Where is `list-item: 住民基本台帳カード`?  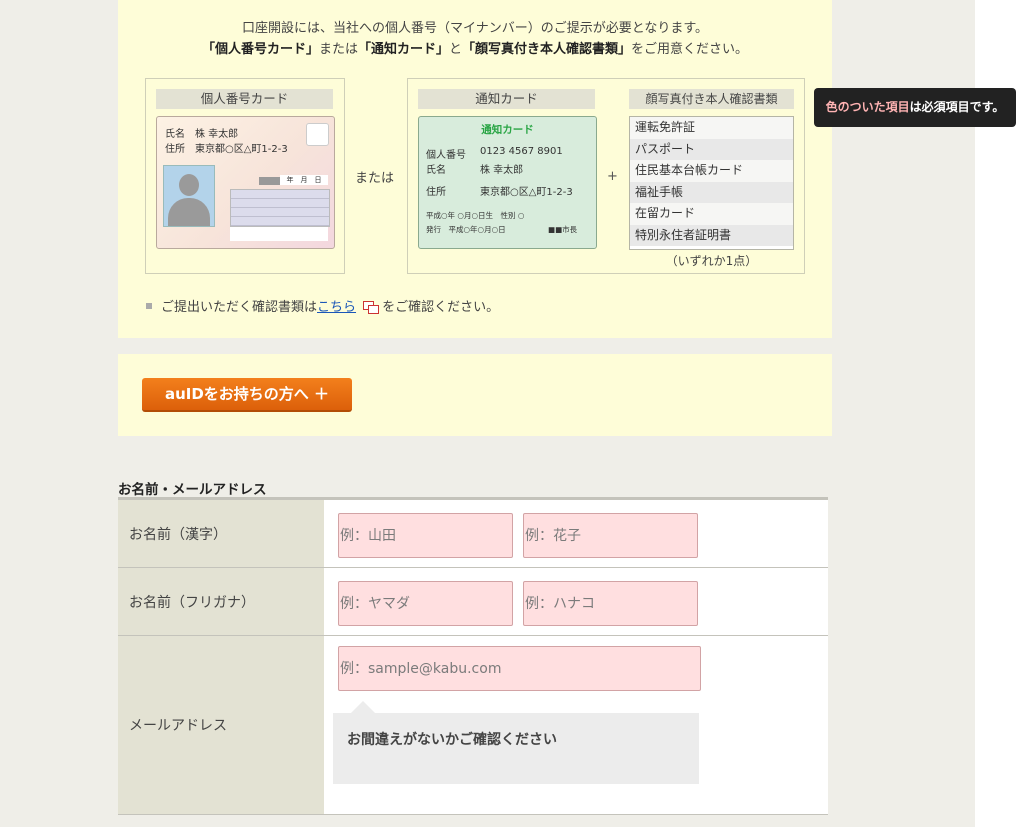
list-item: 住民基本台帳カード is located at coordinates (711, 171).